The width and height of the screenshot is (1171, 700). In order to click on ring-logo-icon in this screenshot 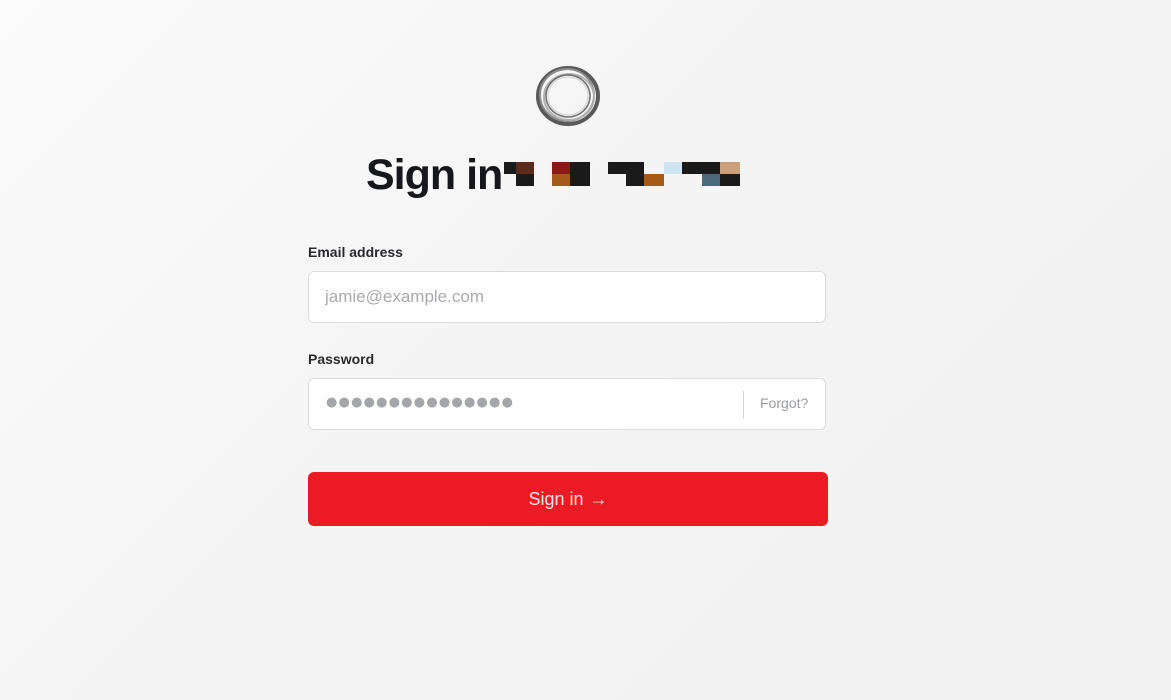, I will do `click(568, 96)`.